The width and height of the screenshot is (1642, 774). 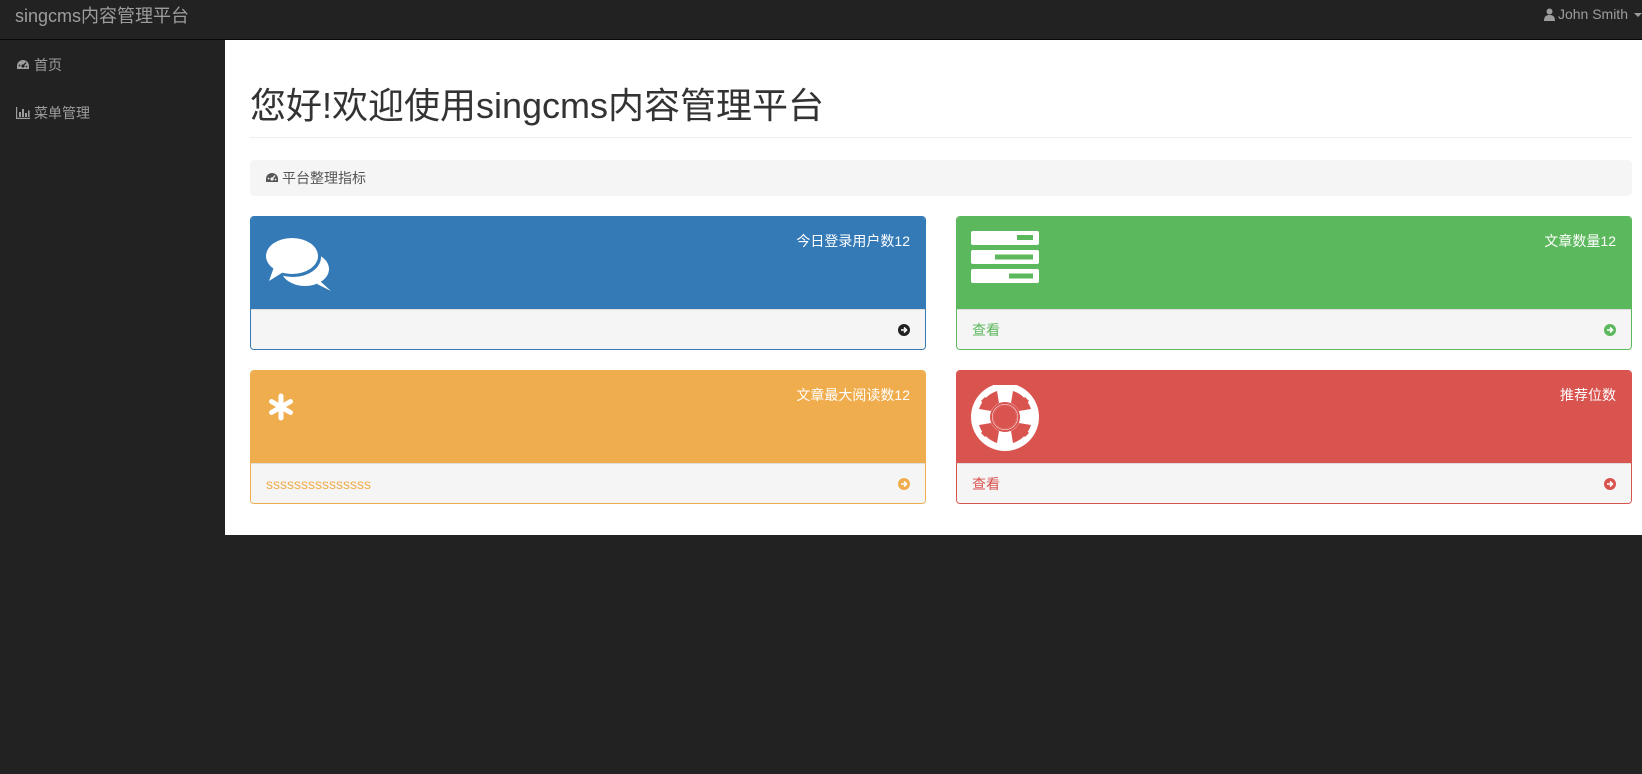 I want to click on user-icon, so click(x=1549, y=14).